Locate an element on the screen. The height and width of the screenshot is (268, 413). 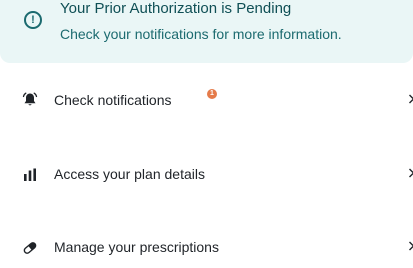
menu-item-check-notifications: Check notifications 1 is located at coordinates (206, 100).